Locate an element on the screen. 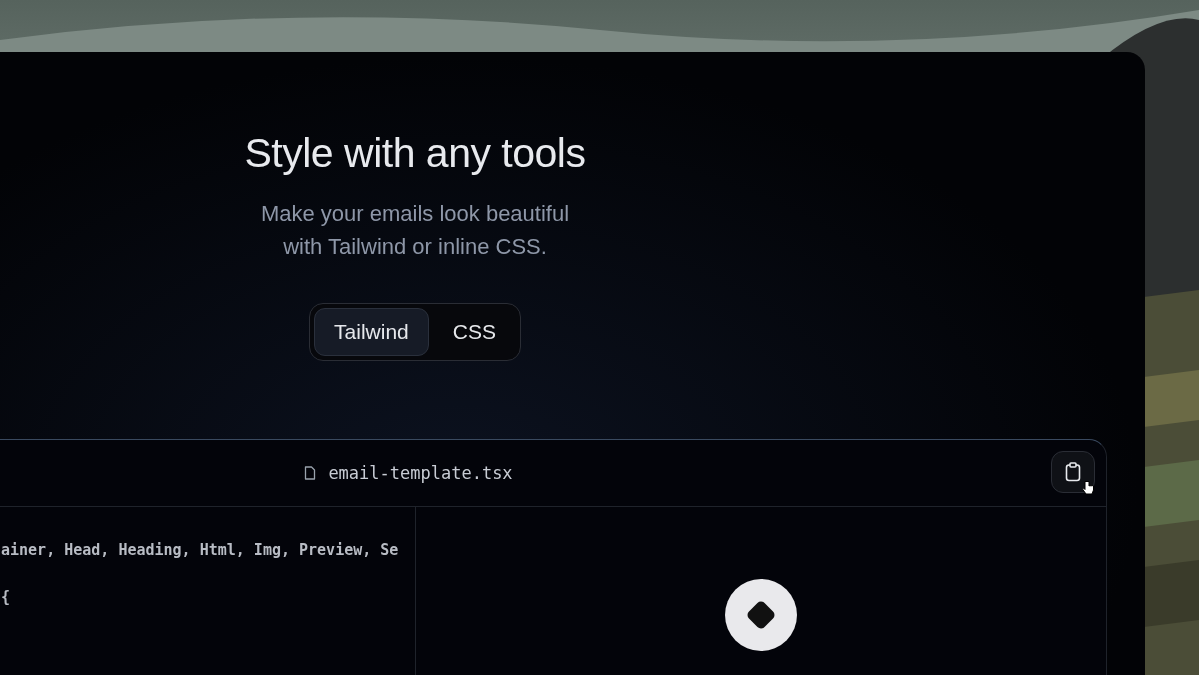  hand-cursor-icon is located at coordinates (1088, 488).